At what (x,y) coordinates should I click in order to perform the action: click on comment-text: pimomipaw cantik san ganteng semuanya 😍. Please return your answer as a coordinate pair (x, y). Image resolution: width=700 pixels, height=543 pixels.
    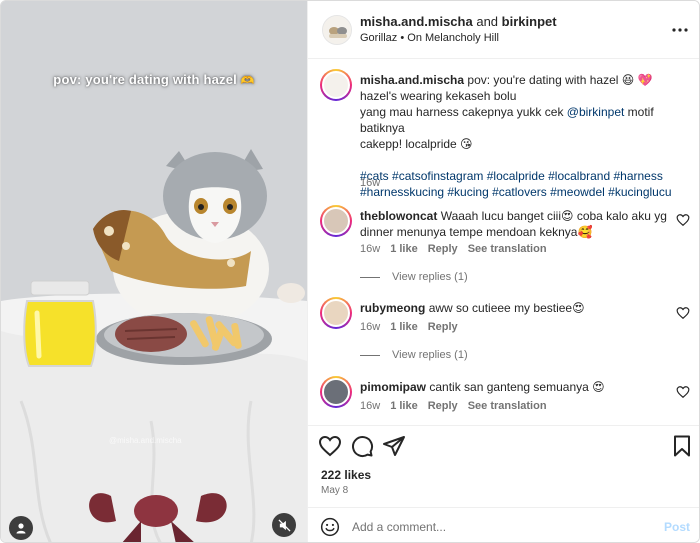
    Looking at the image, I should click on (515, 387).